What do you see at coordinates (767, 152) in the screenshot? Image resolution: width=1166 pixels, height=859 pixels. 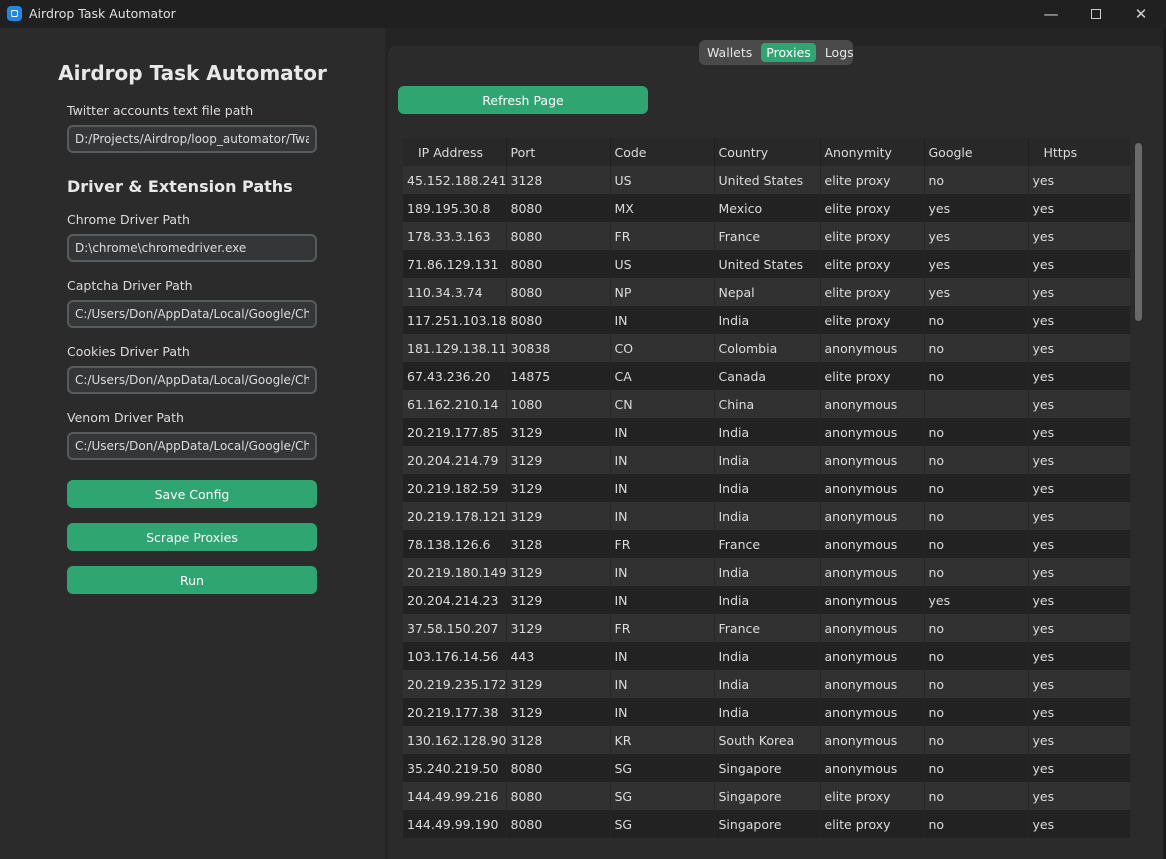 I see `col-header-country: Country` at bounding box center [767, 152].